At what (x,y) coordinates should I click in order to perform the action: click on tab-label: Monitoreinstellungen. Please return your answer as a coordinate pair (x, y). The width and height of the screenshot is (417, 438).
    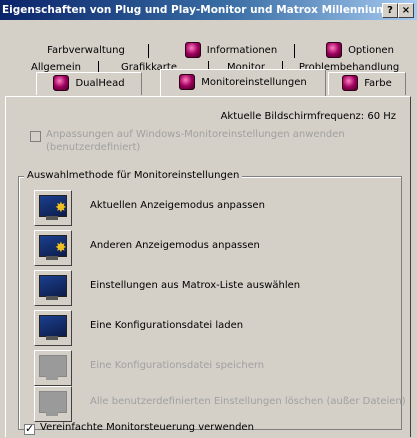
    Looking at the image, I should click on (254, 82).